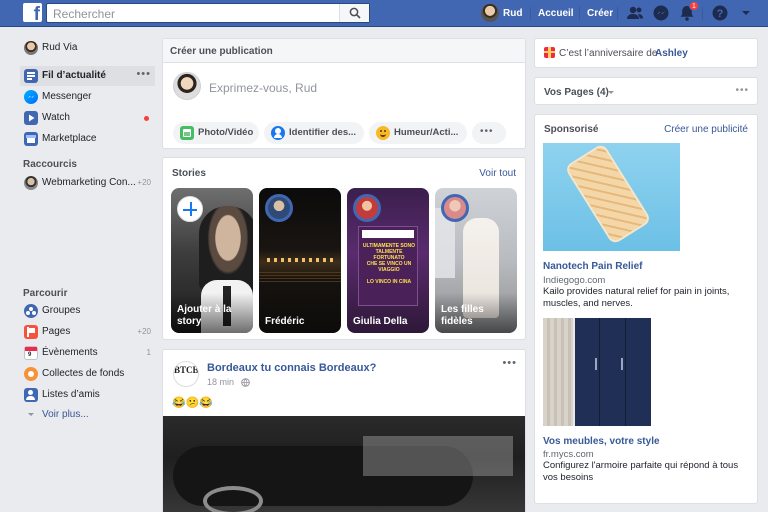  I want to click on home-link: Accueil, so click(556, 13).